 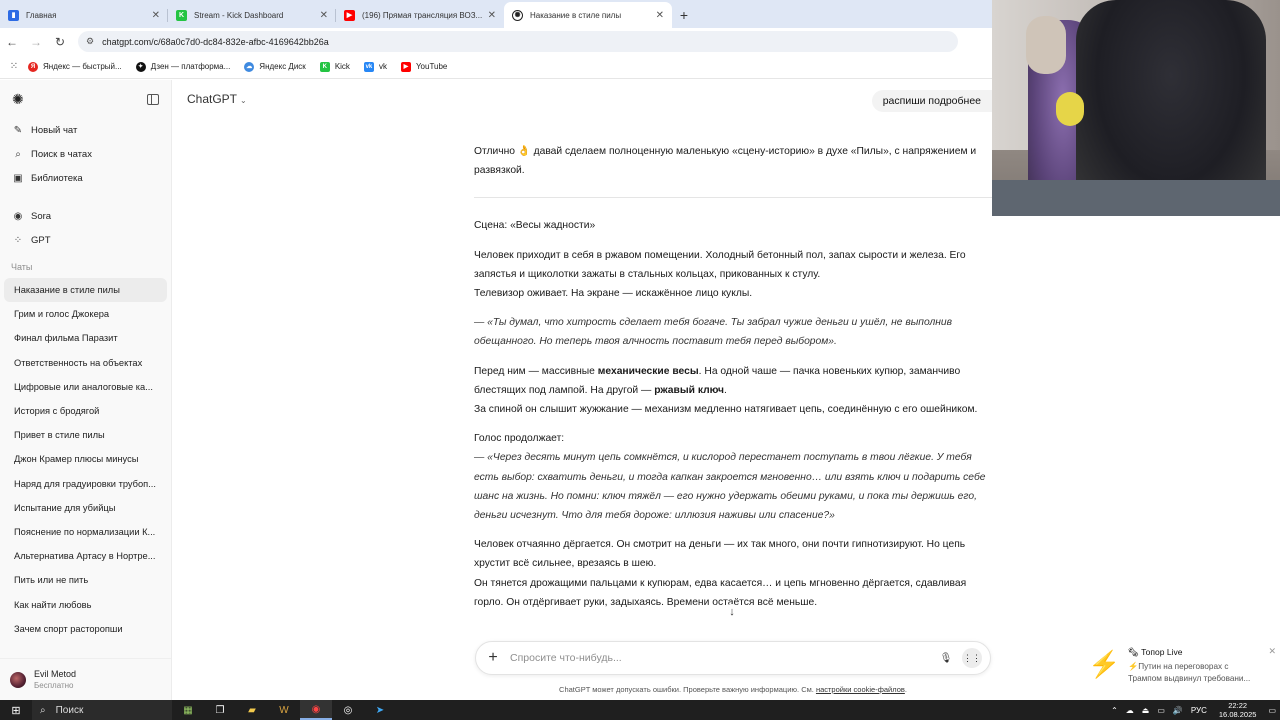 What do you see at coordinates (90, 41) in the screenshot?
I see `site-settings-icon: ⚙` at bounding box center [90, 41].